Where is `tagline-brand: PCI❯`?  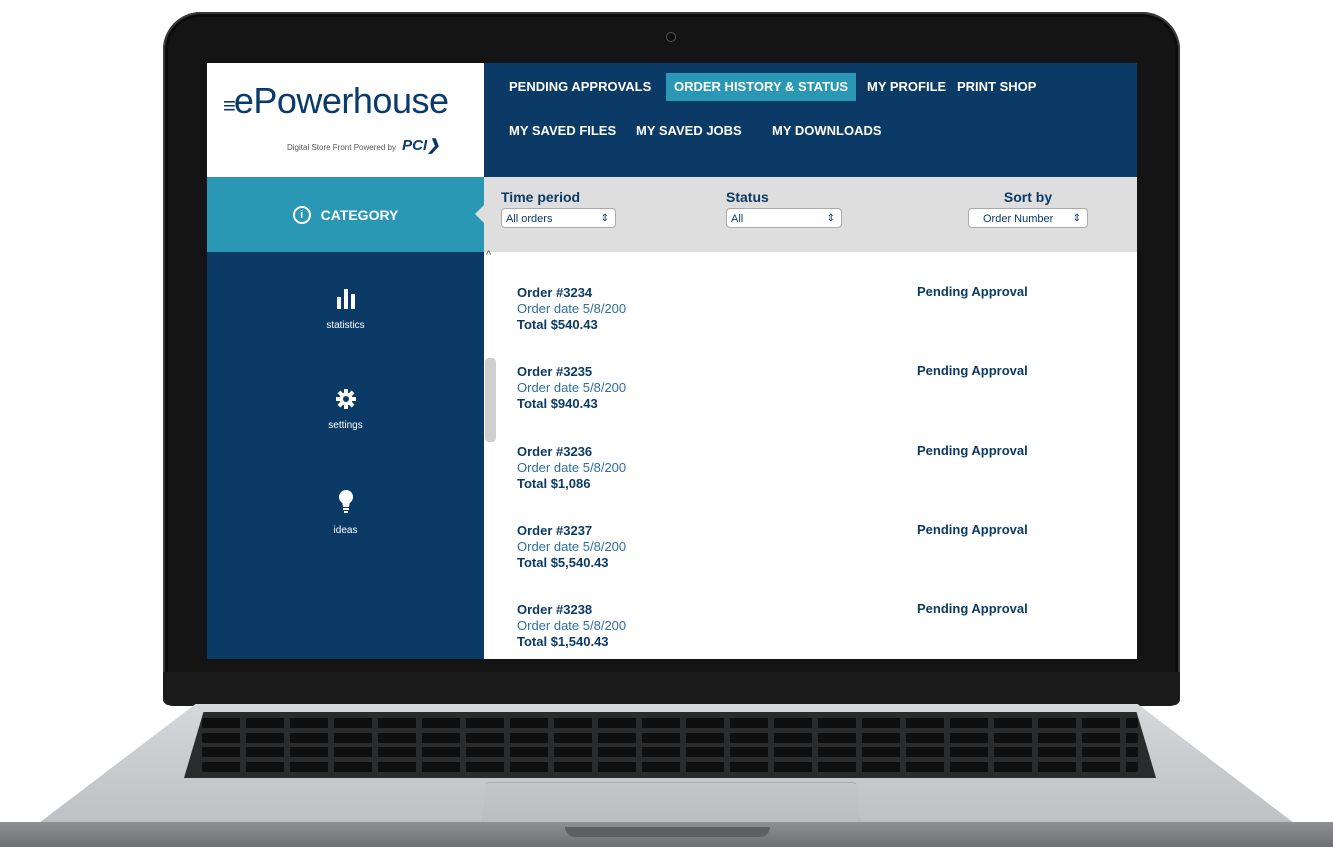 tagline-brand: PCI❯ is located at coordinates (421, 145).